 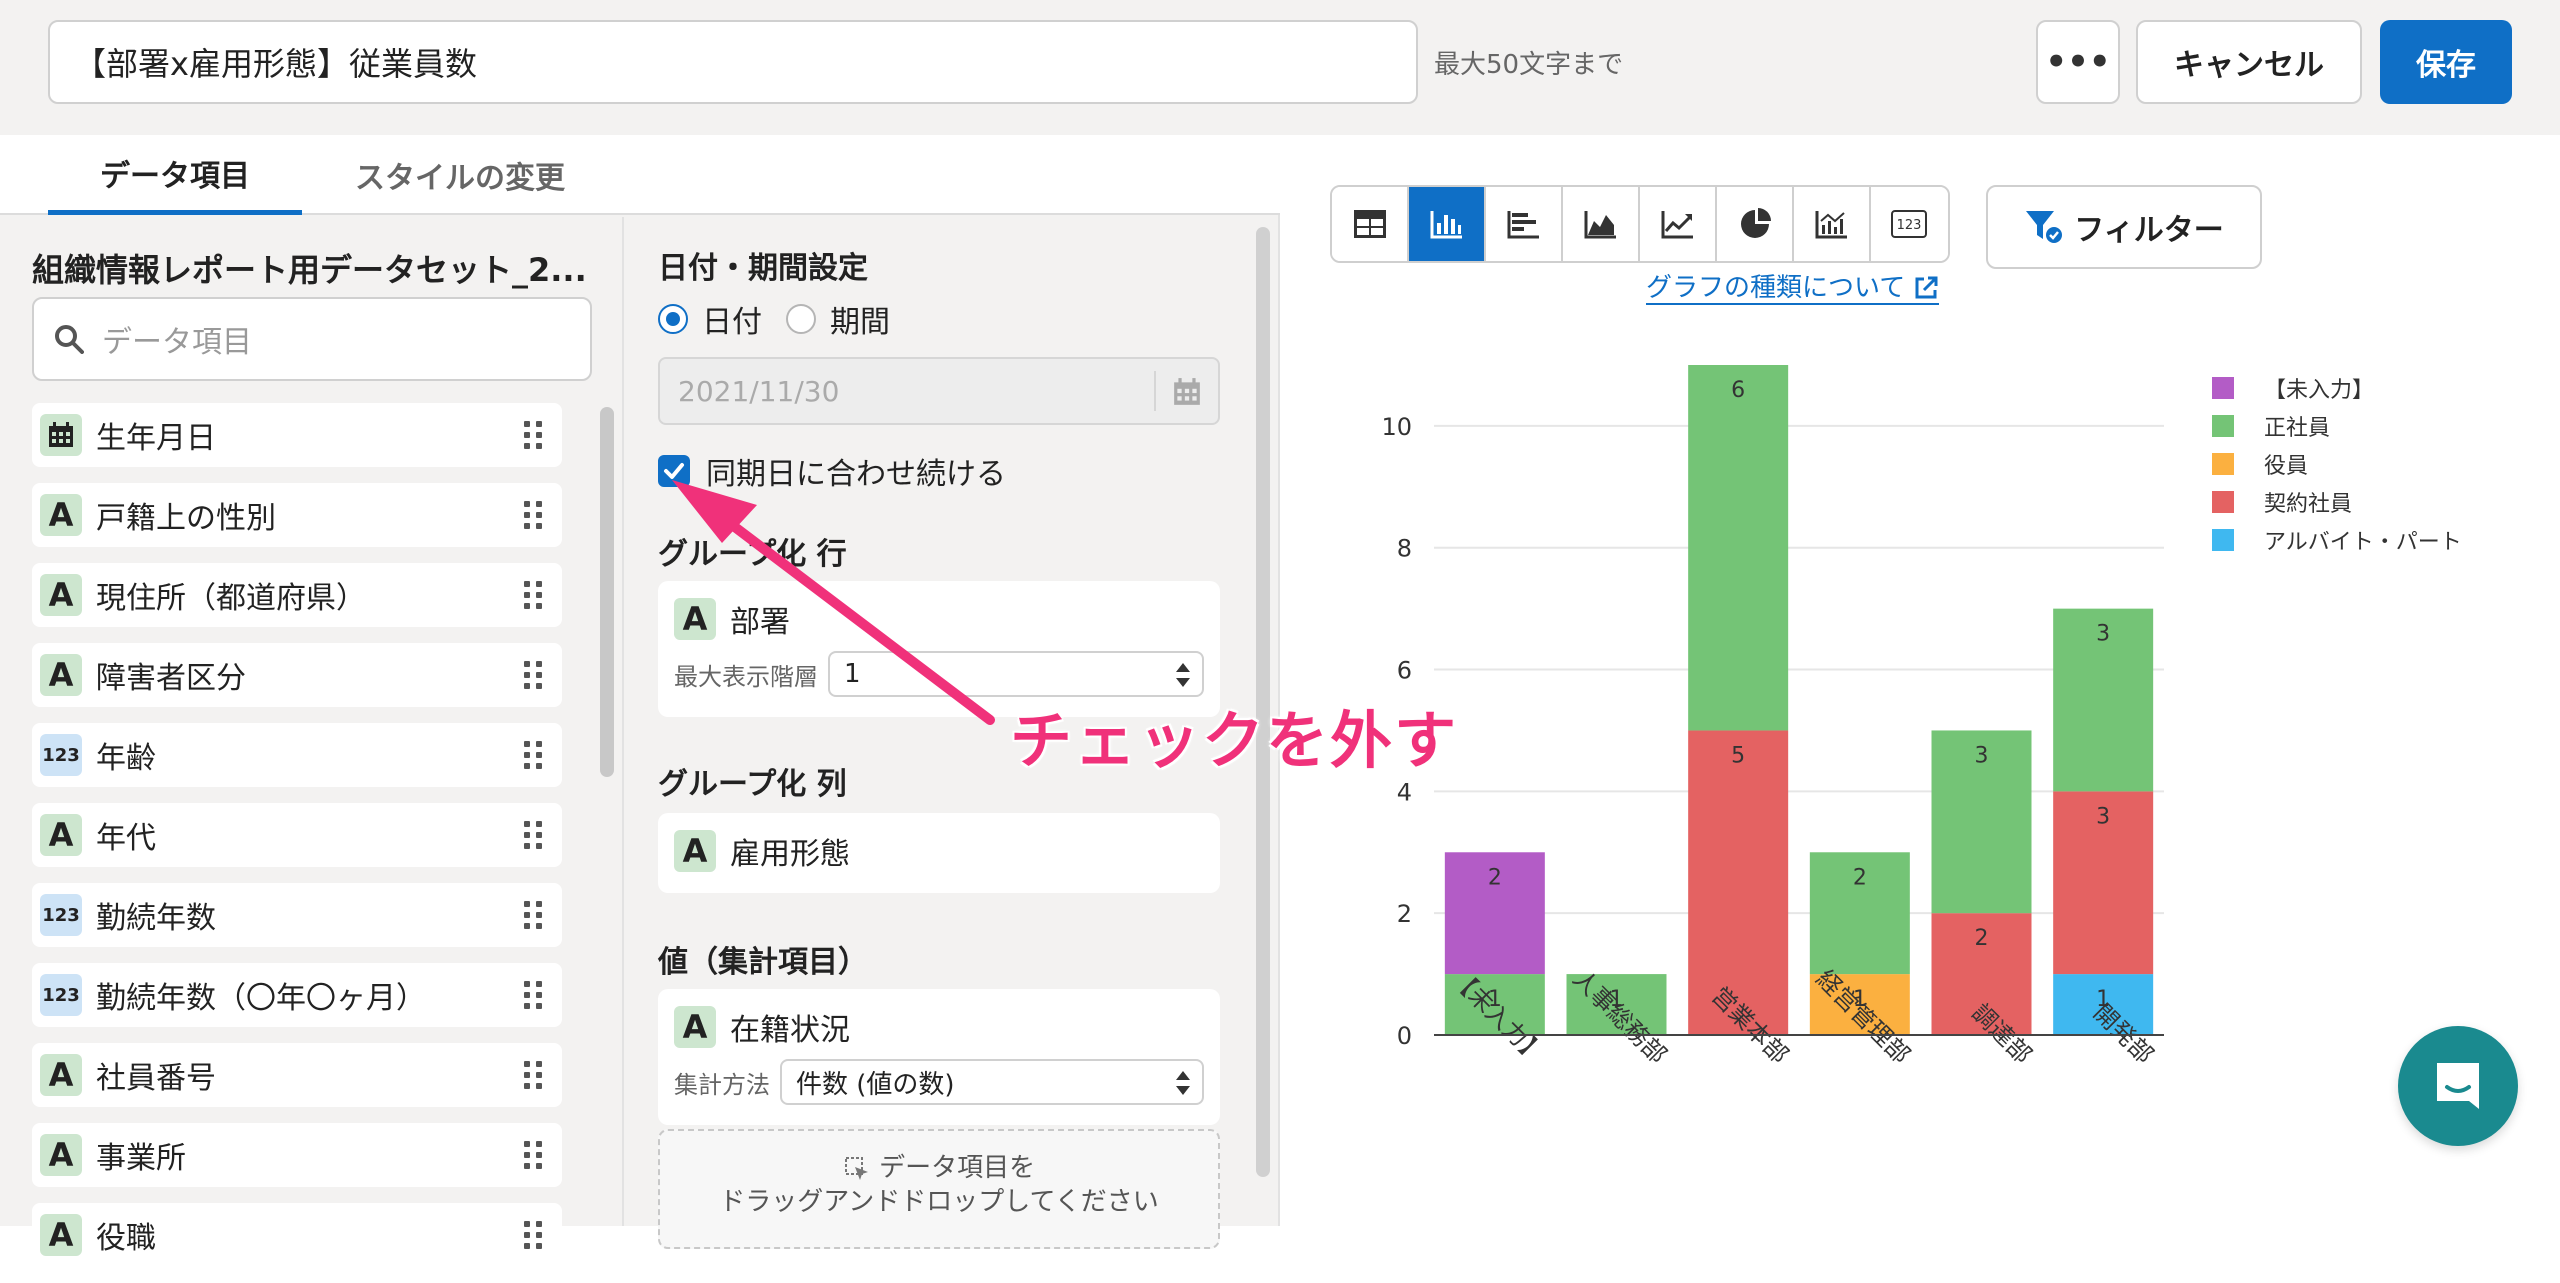 I want to click on field-label: 勤続年数, so click(x=156, y=918).